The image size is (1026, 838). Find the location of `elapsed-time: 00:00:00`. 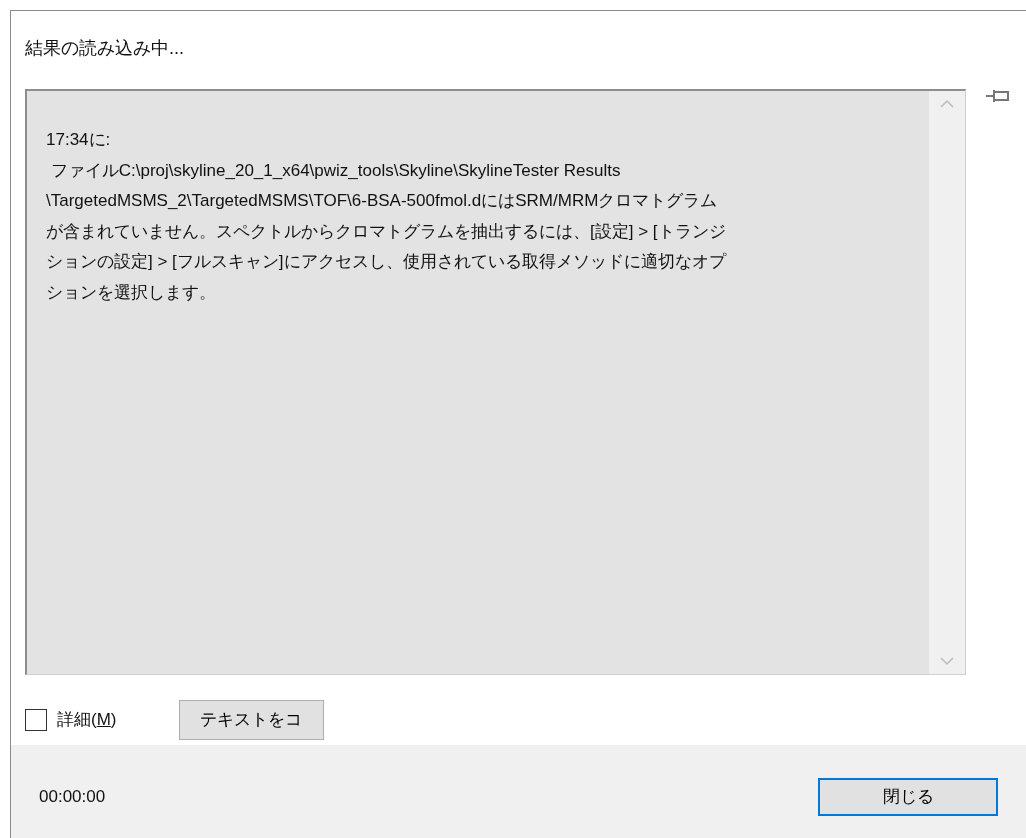

elapsed-time: 00:00:00 is located at coordinates (72, 796).